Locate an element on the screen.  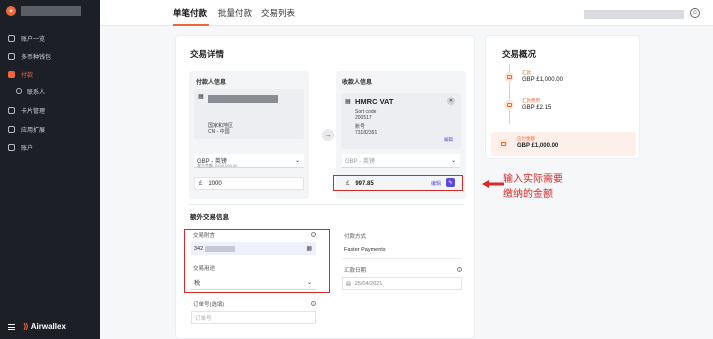
close-icon: ✕ is located at coordinates (451, 101).